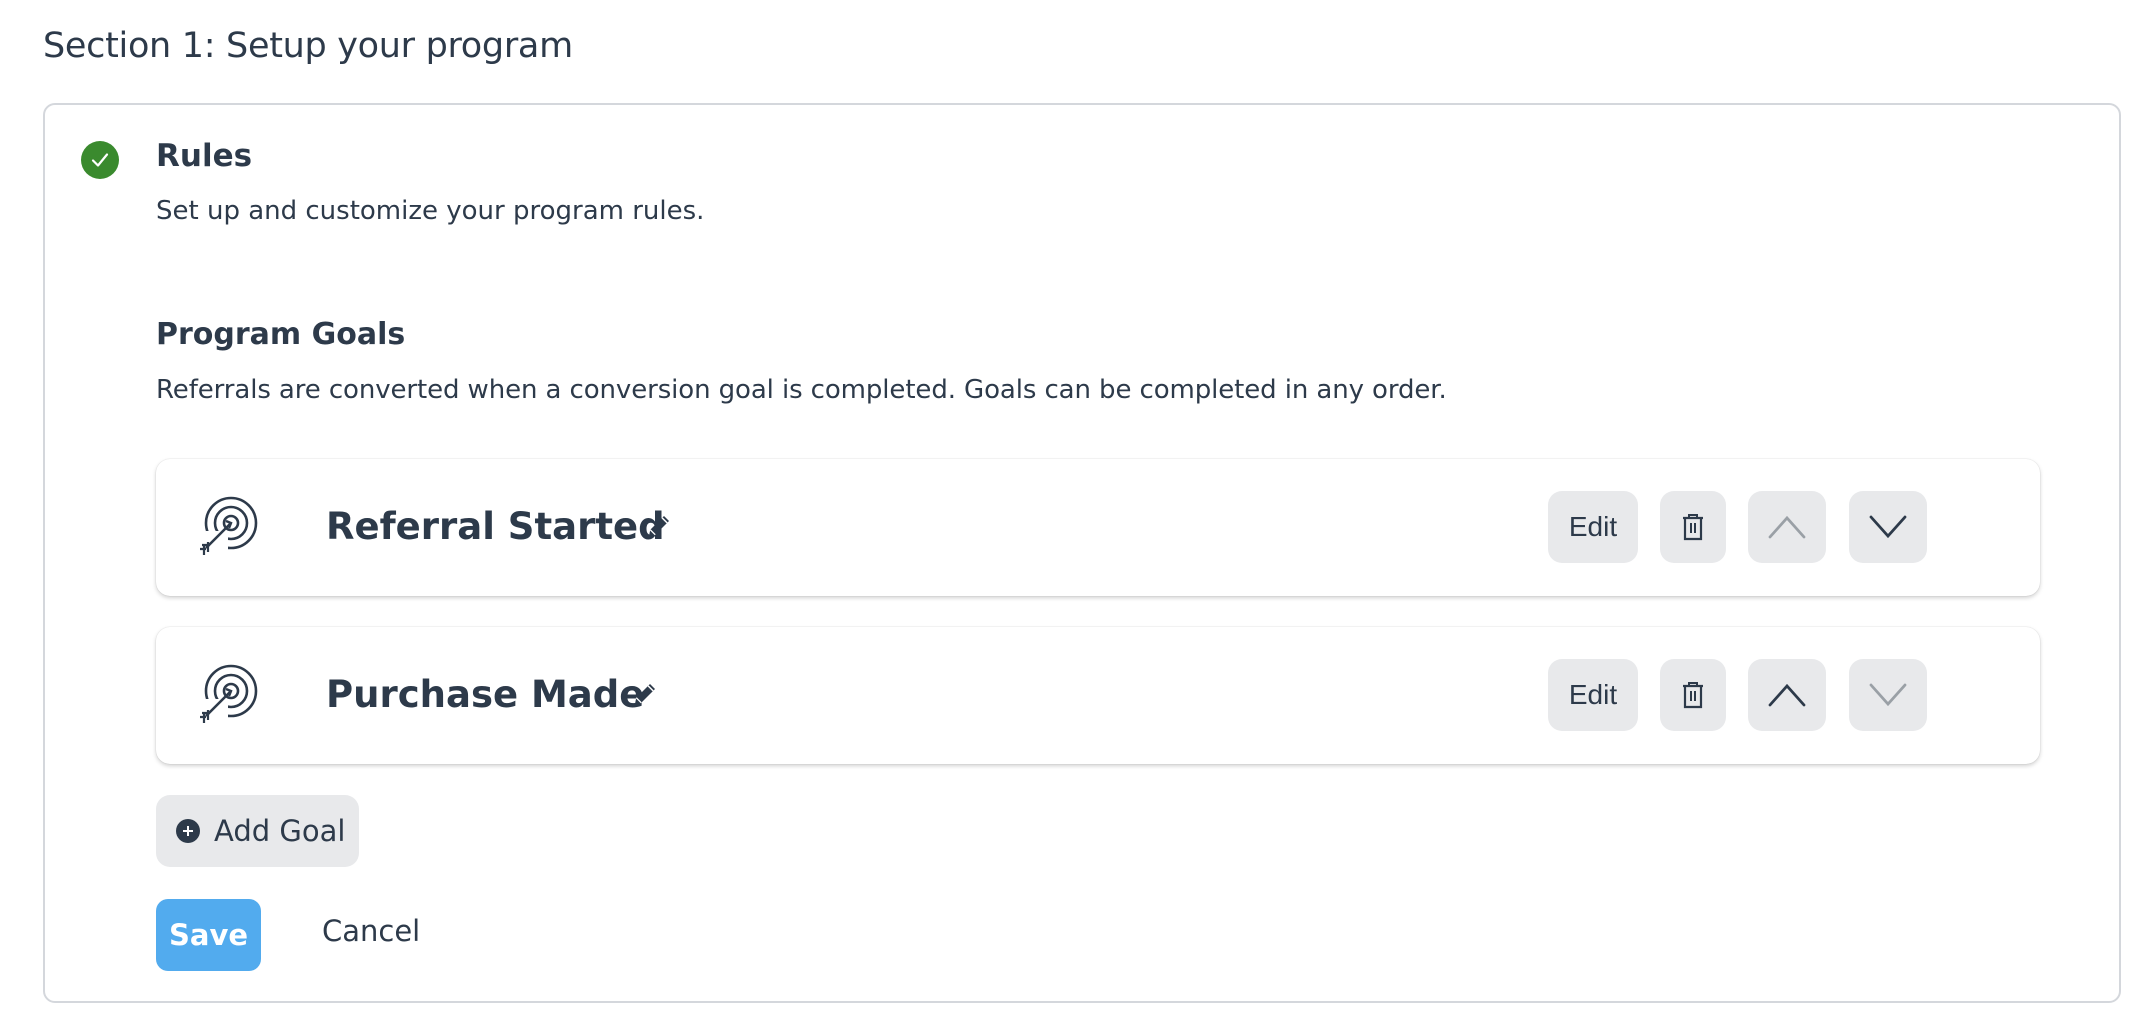  What do you see at coordinates (100, 160) in the screenshot?
I see `check-circle-icon` at bounding box center [100, 160].